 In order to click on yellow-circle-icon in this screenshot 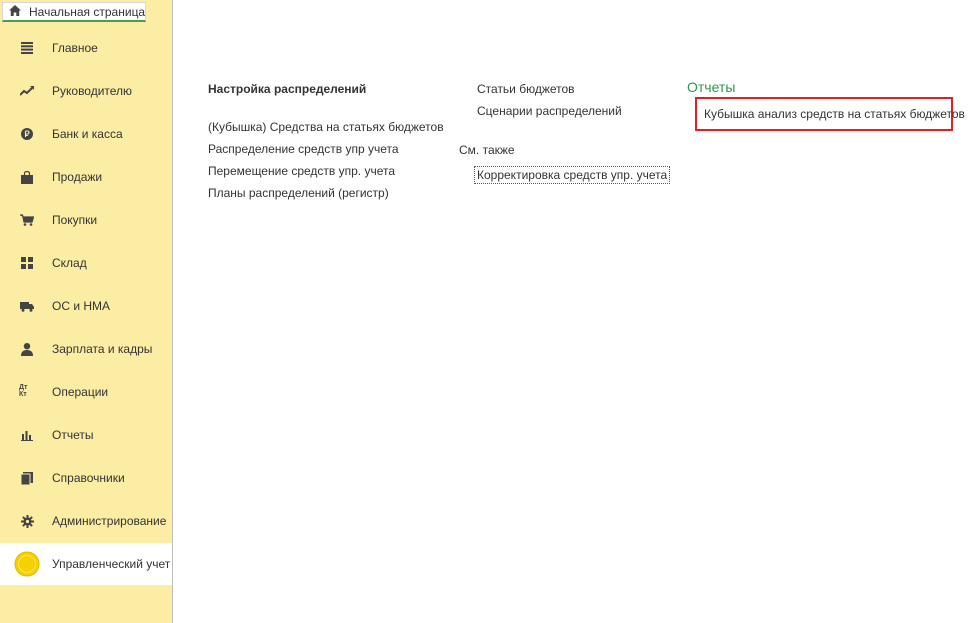, I will do `click(27, 564)`.